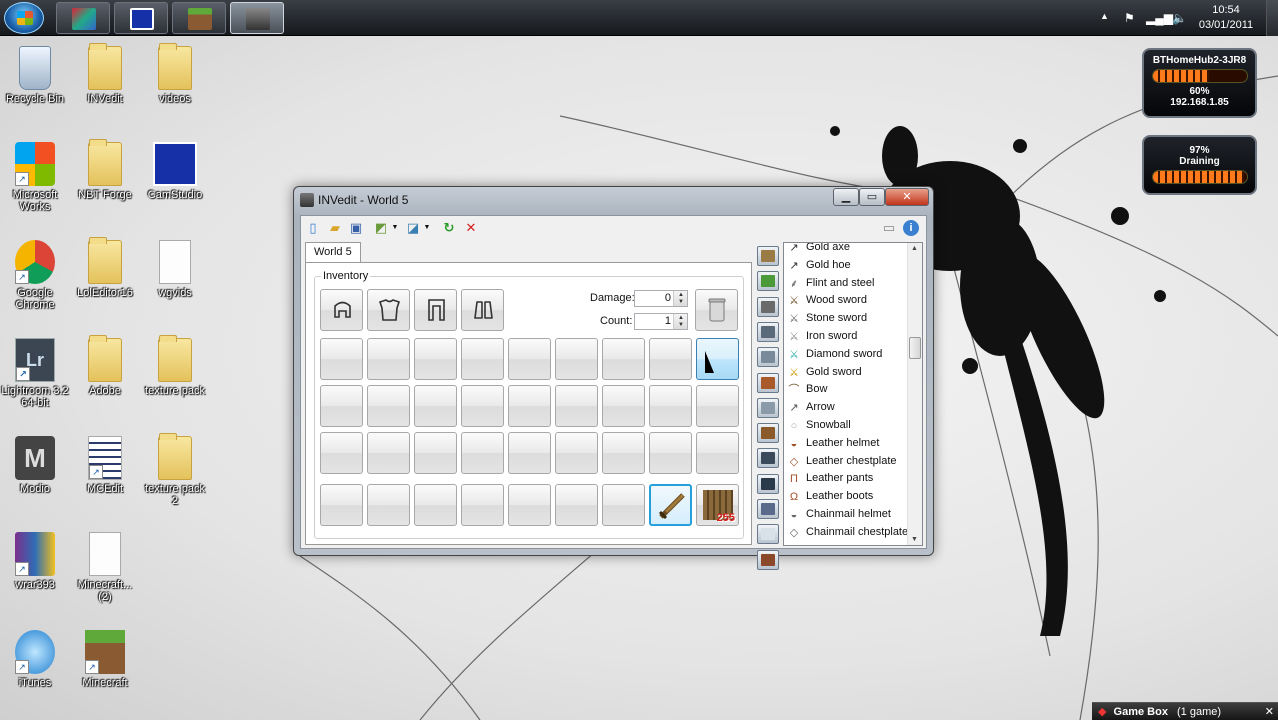 The width and height of the screenshot is (1278, 720). Describe the element at coordinates (105, 268) in the screenshot. I see `desktop-icon-loleditor: LolEditor16` at that location.